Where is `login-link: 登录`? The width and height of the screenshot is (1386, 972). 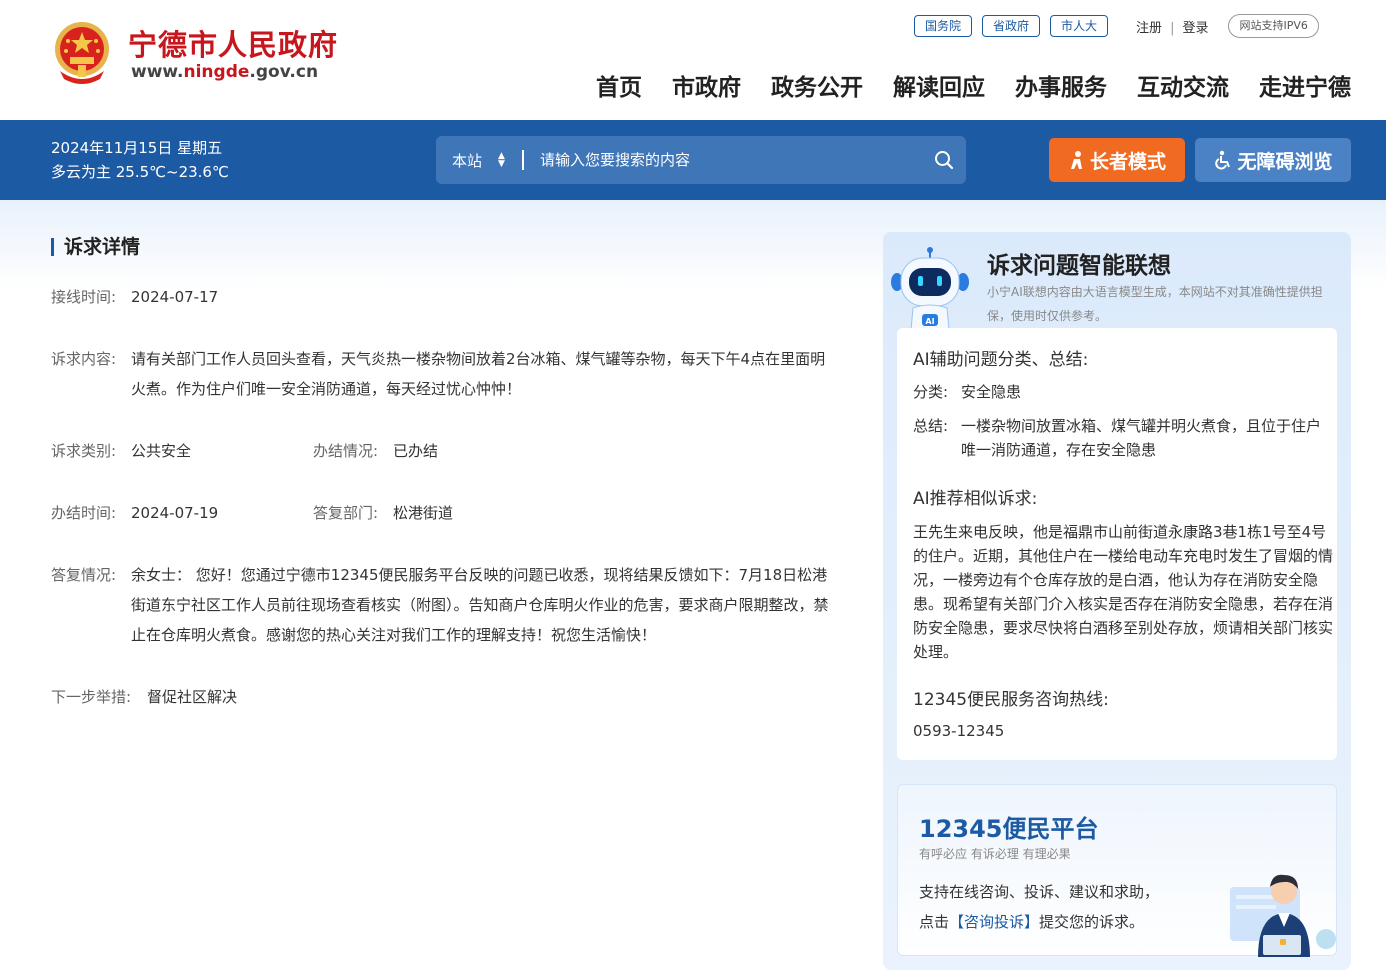 login-link: 登录 is located at coordinates (1195, 28).